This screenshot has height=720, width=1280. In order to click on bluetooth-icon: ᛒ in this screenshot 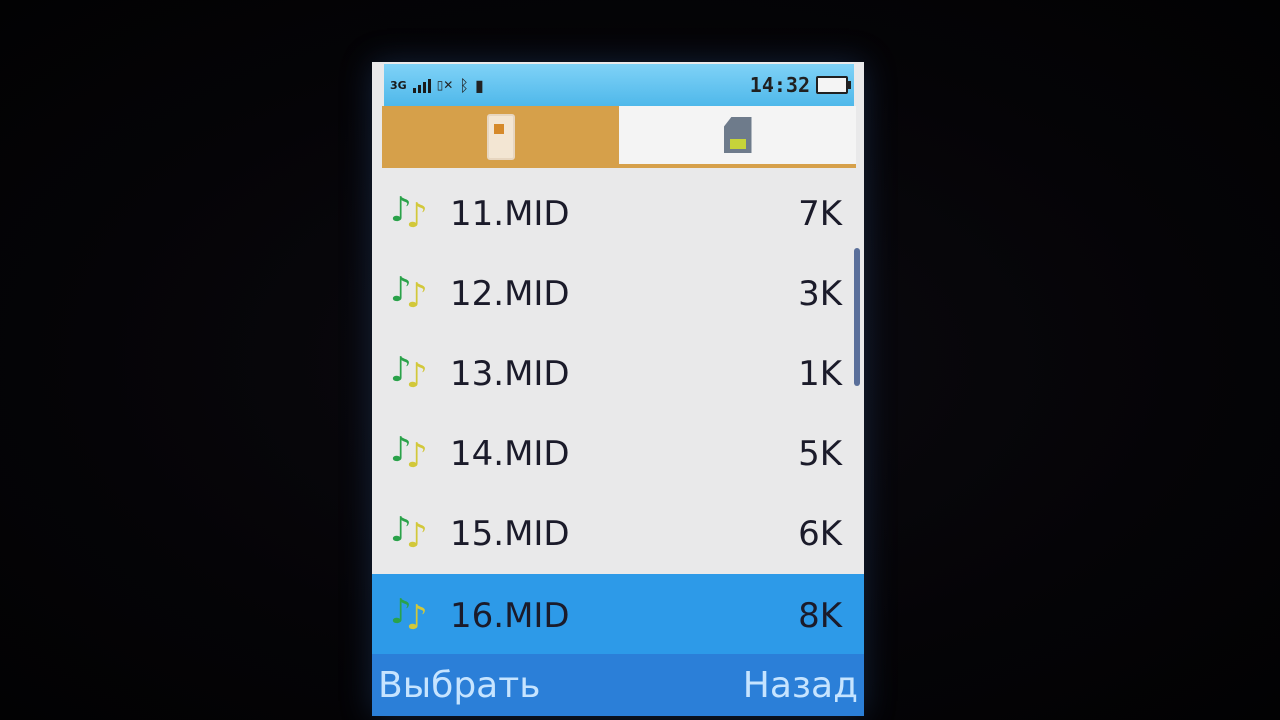, I will do `click(464, 85)`.